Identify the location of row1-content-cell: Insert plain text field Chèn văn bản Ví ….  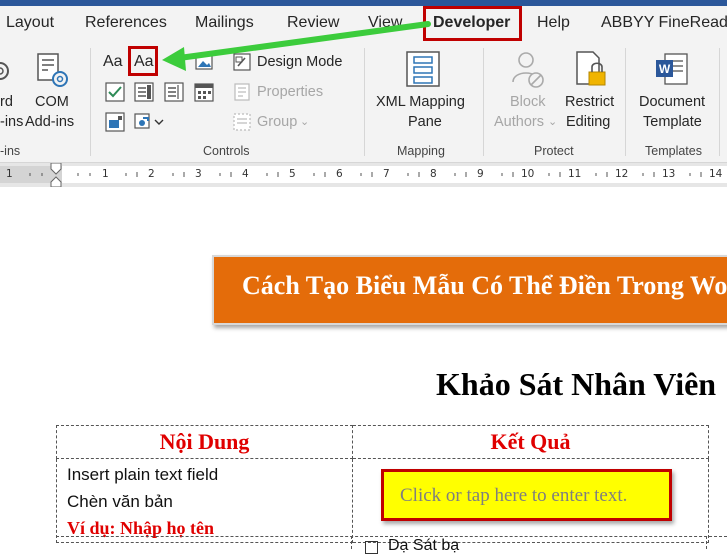
(204, 500).